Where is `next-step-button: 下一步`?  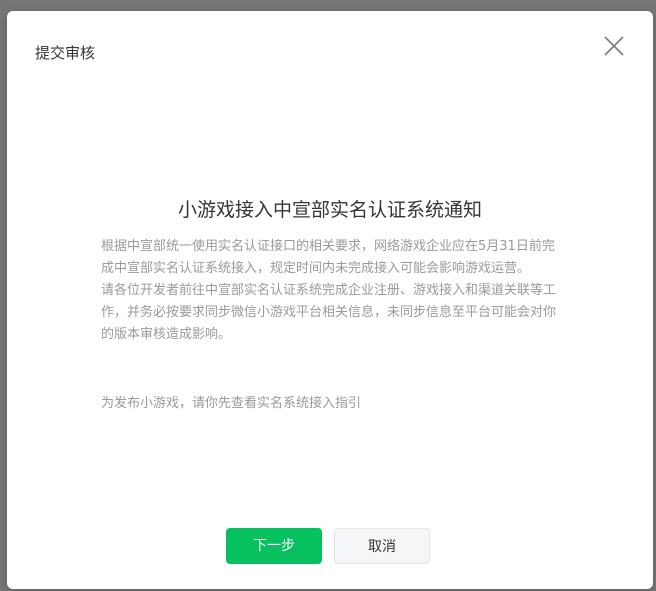
next-step-button: 下一步 is located at coordinates (274, 546).